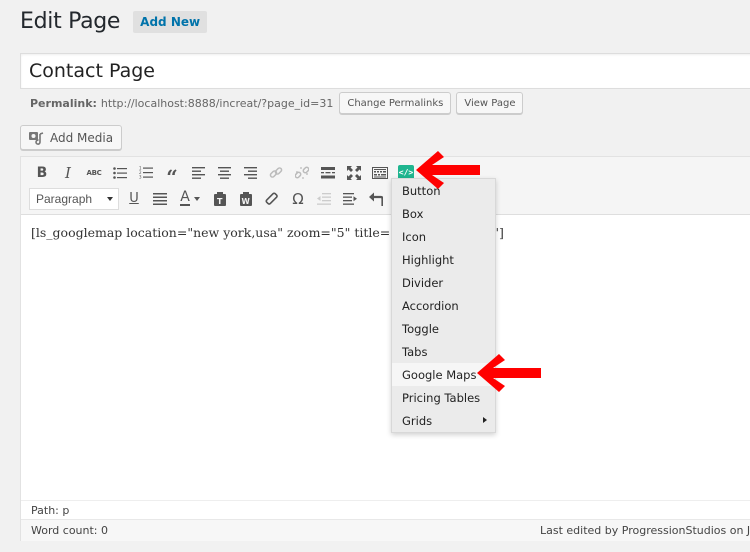 The image size is (750, 552). I want to click on blockquote-icon: “, so click(172, 176).